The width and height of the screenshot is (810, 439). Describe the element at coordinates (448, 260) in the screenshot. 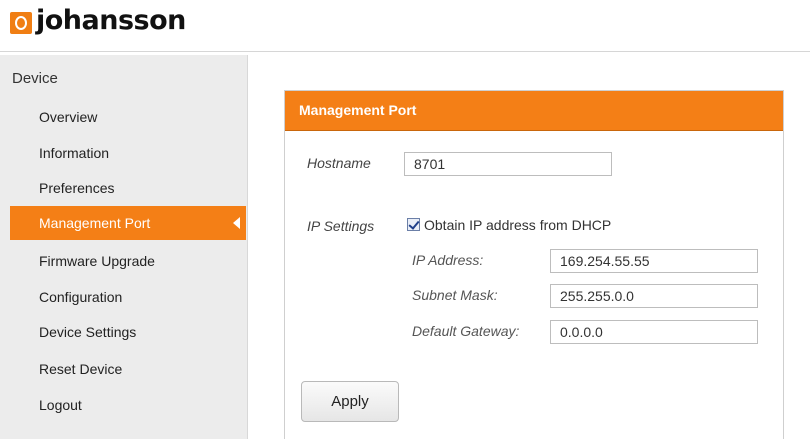

I see `ip-address-label: IP Address:` at that location.